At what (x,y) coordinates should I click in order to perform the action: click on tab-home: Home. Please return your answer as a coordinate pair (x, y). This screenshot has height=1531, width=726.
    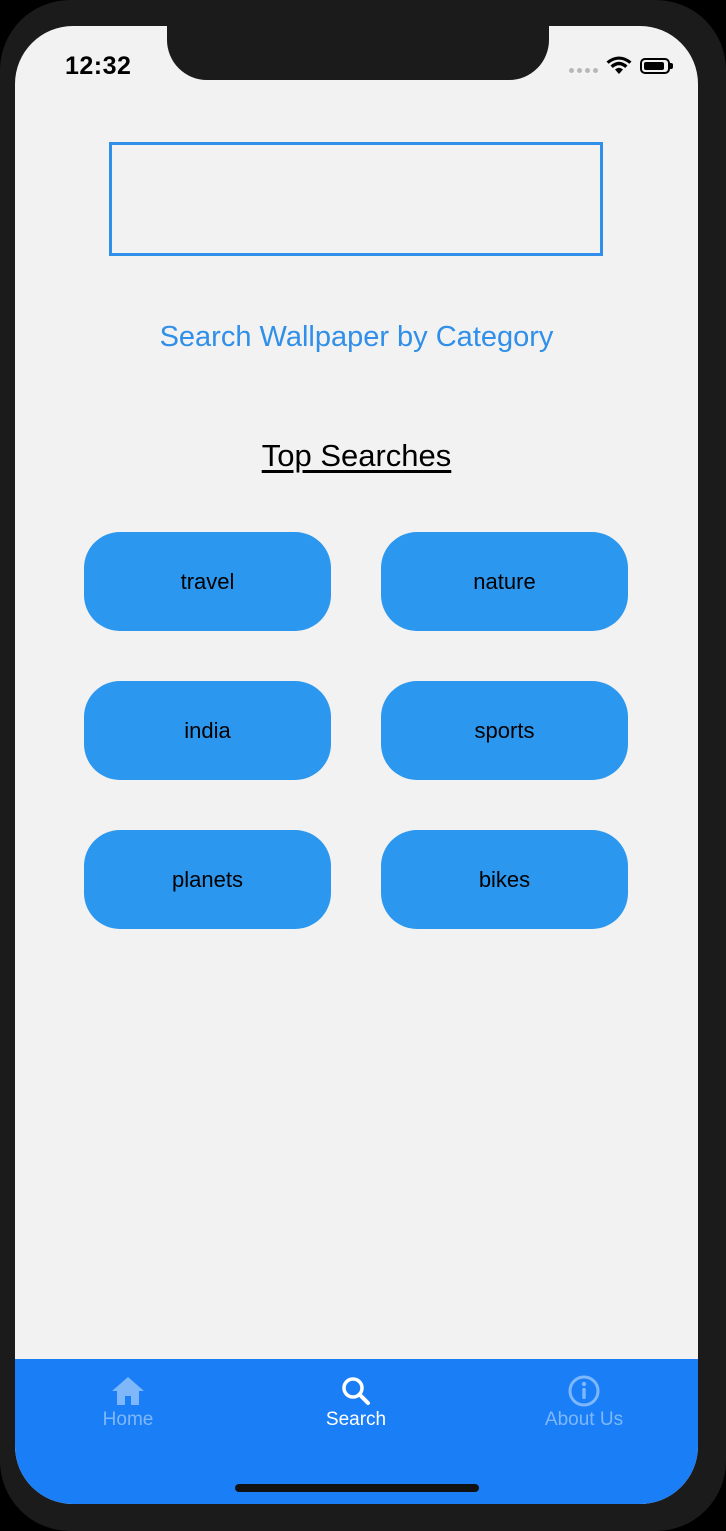
    Looking at the image, I should click on (128, 1403).